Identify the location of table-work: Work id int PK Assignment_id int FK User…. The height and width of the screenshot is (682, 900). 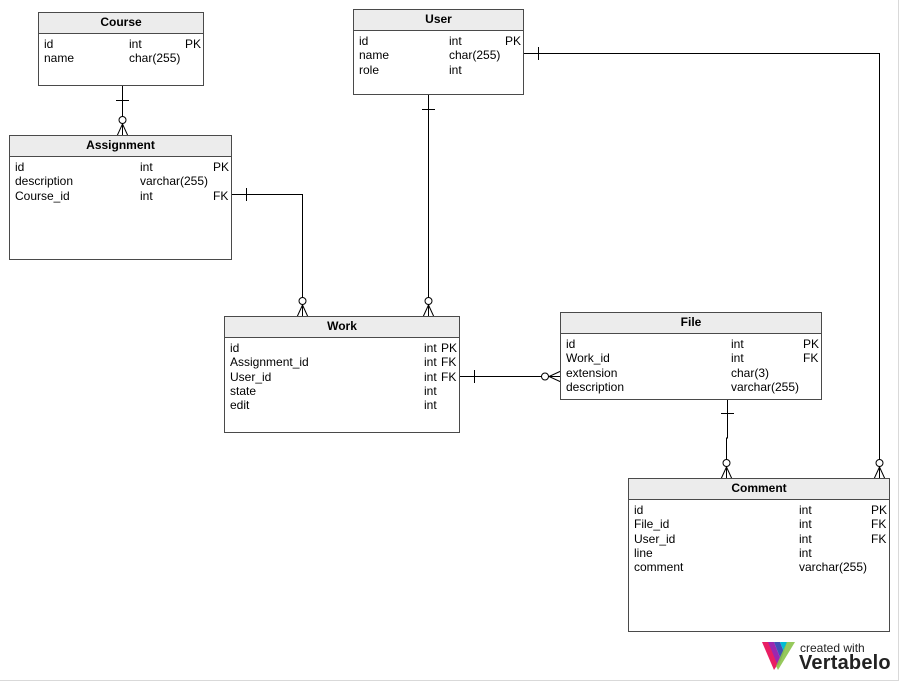
(342, 374).